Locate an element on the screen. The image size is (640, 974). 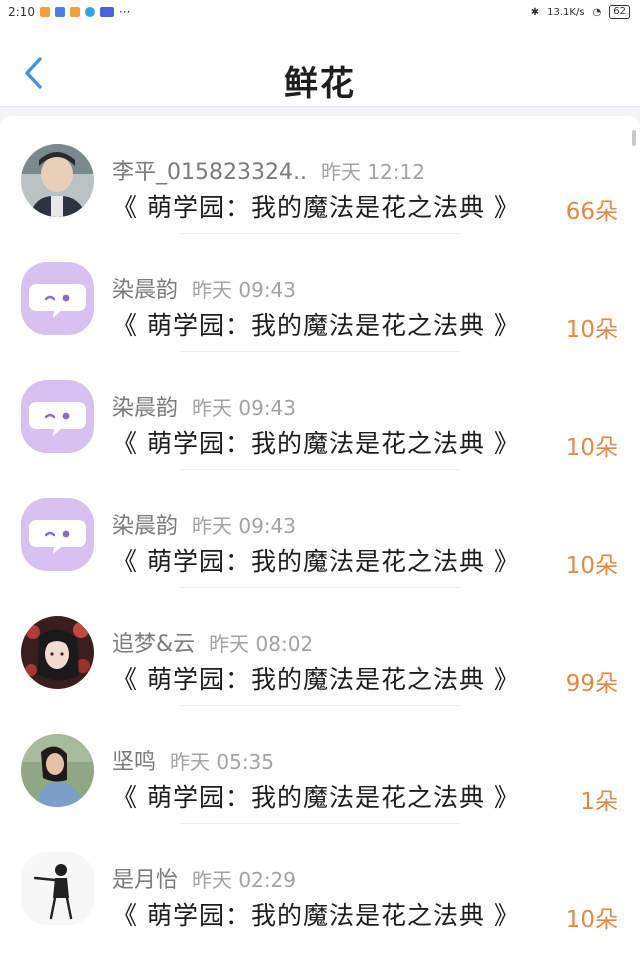
network-speed: 13.1K/s is located at coordinates (566, 12).